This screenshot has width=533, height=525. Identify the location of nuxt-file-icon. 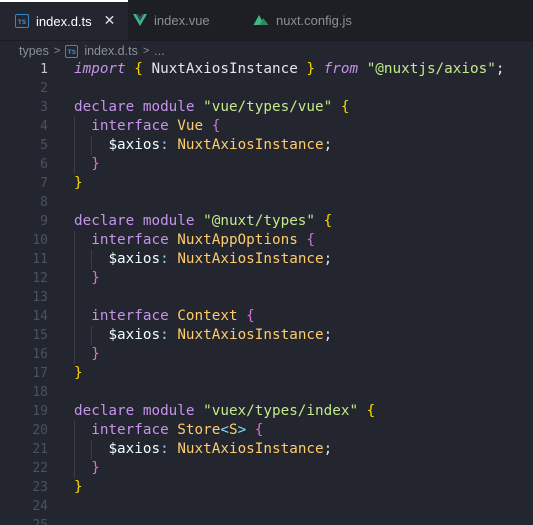
(261, 20).